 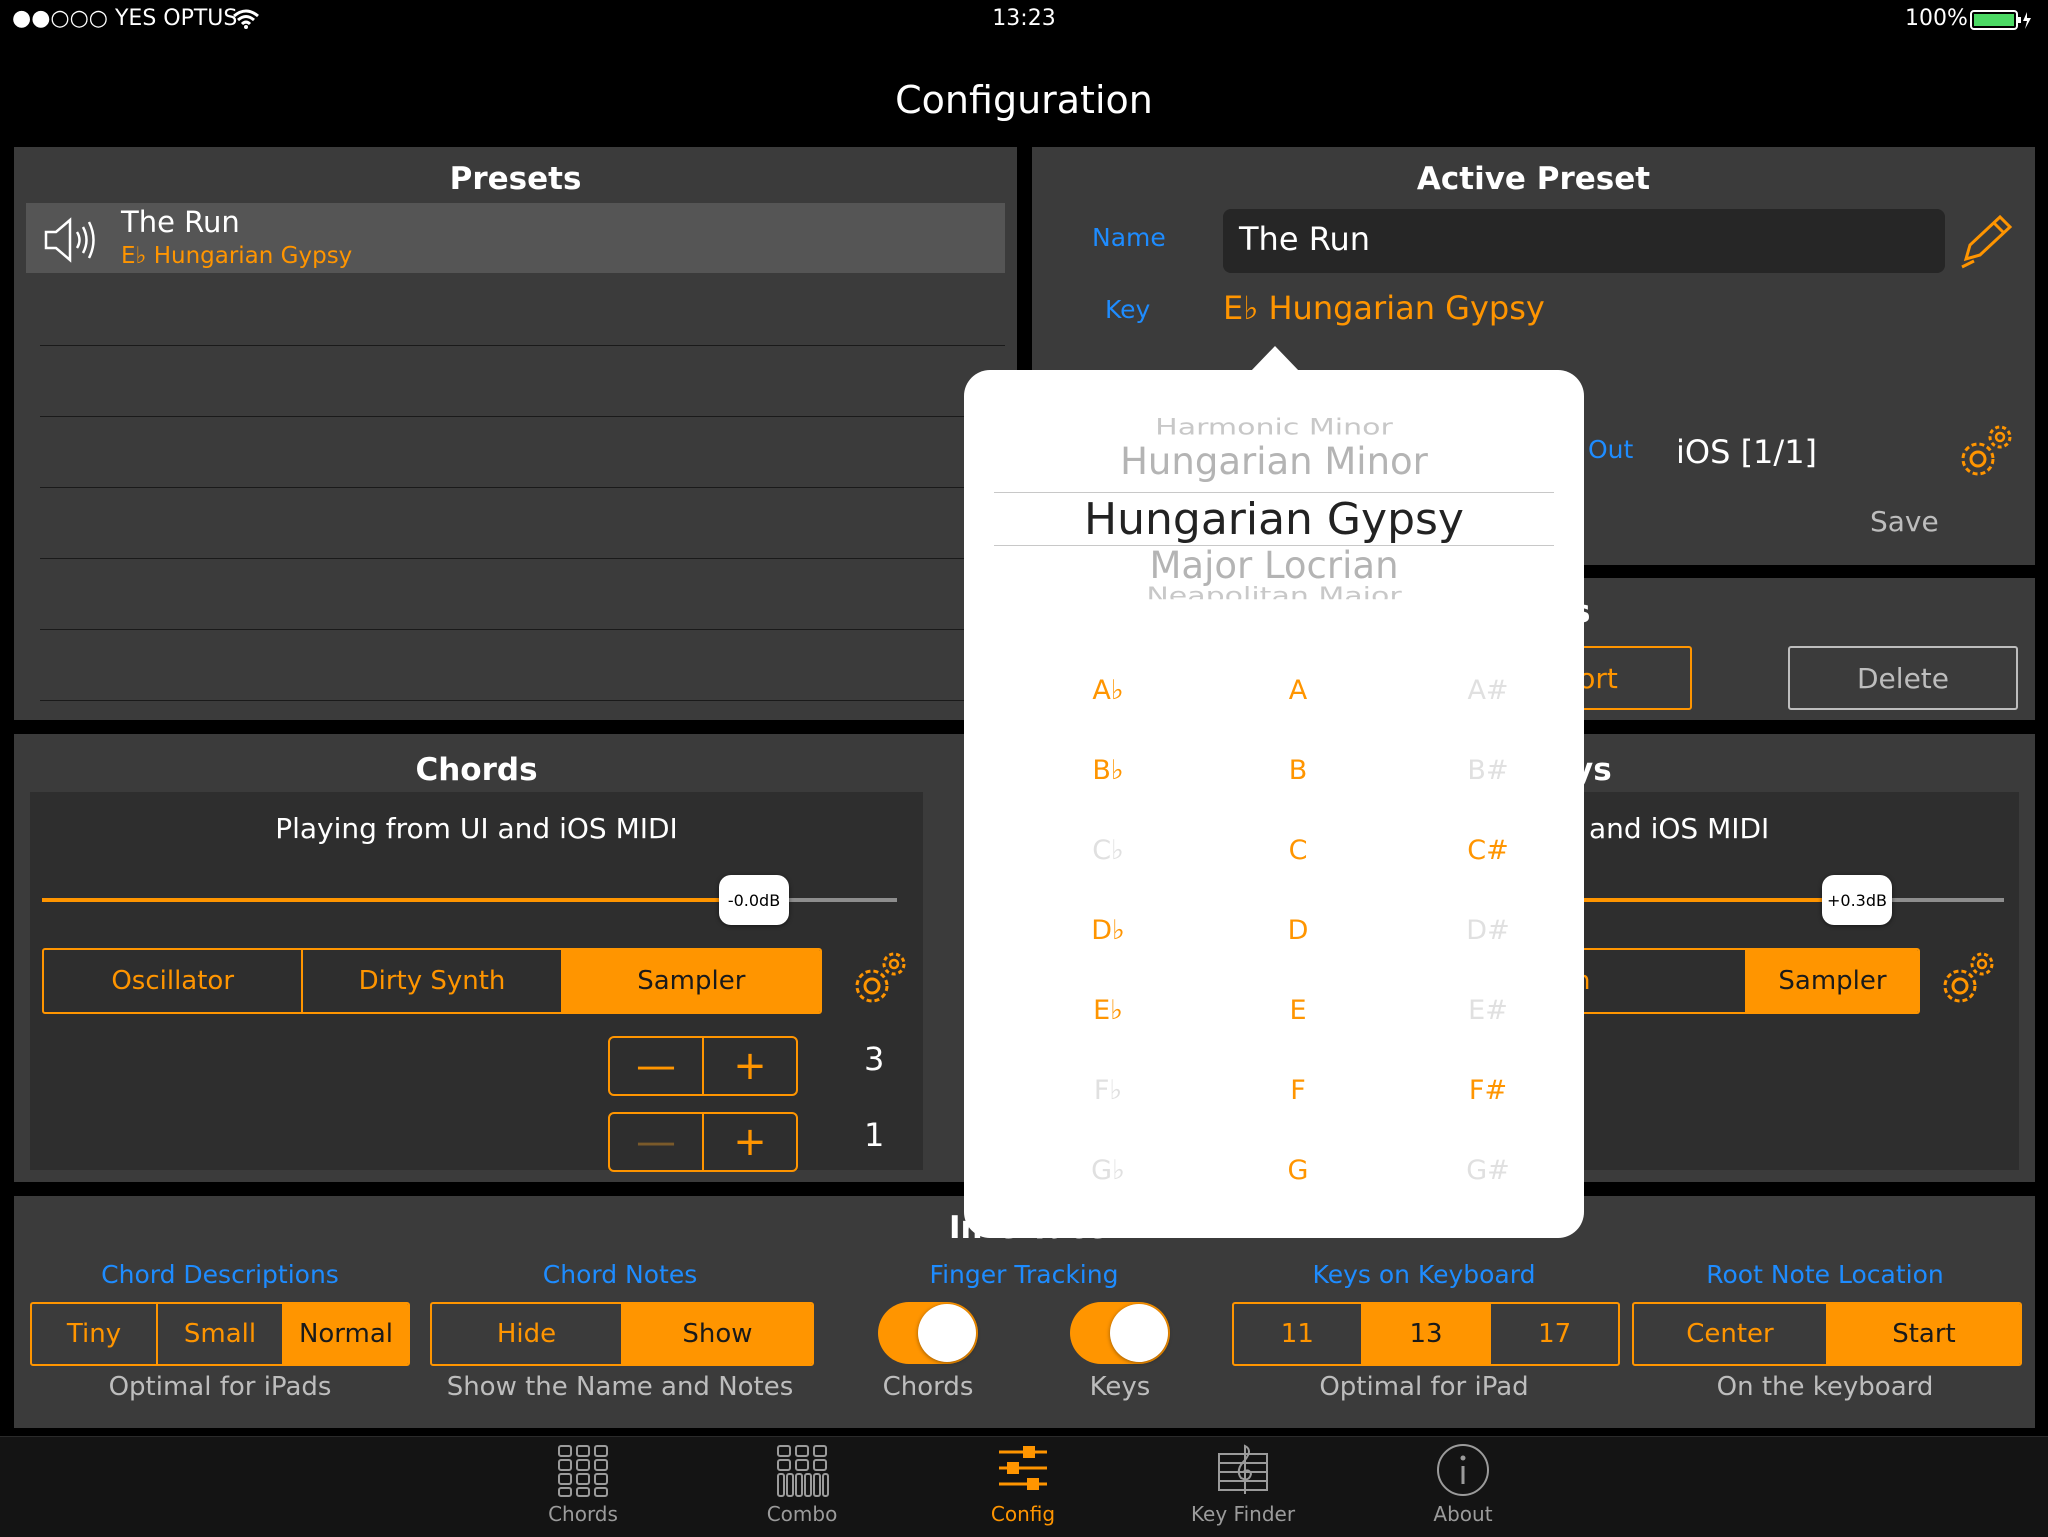 I want to click on key-button: C♭, so click(x=1108, y=850).